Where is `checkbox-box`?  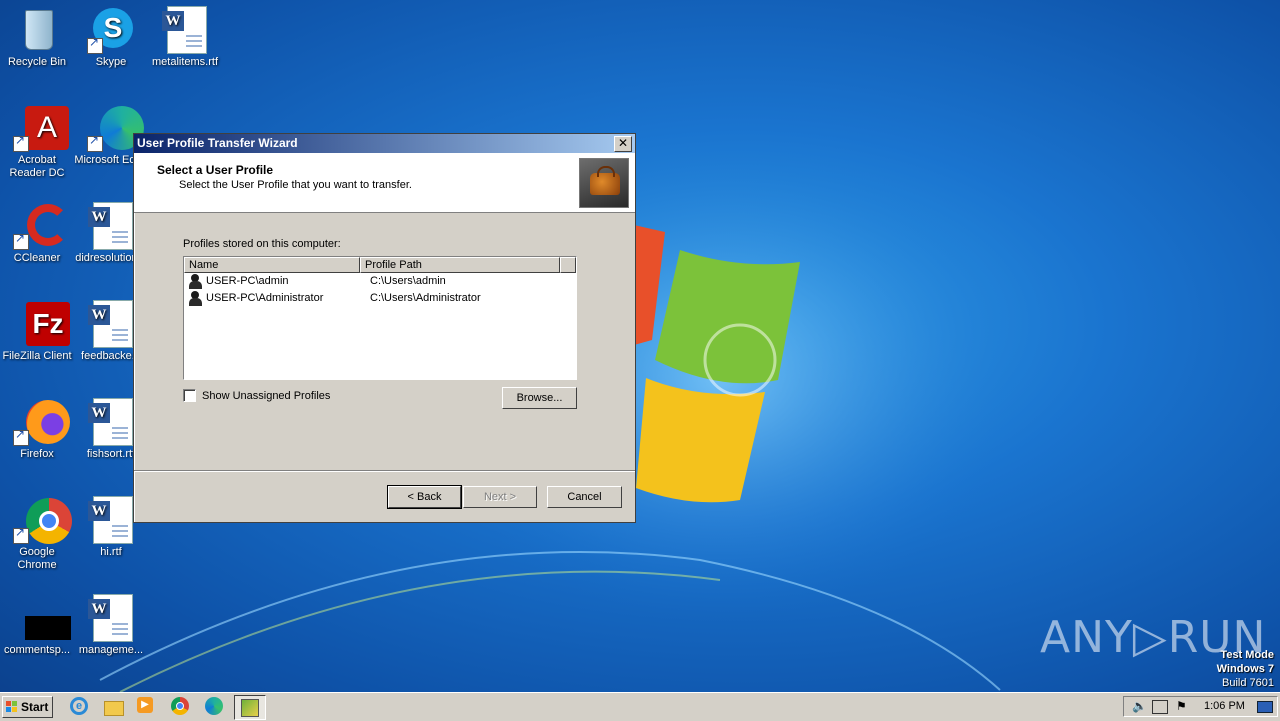 checkbox-box is located at coordinates (189, 395).